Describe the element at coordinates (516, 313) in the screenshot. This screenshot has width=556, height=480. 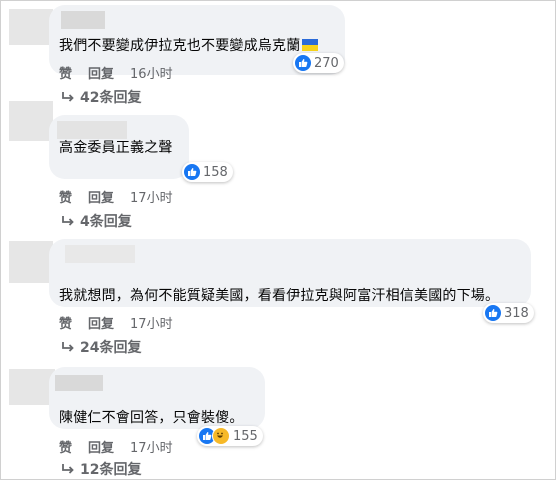
I see `reaction-number: 318` at that location.